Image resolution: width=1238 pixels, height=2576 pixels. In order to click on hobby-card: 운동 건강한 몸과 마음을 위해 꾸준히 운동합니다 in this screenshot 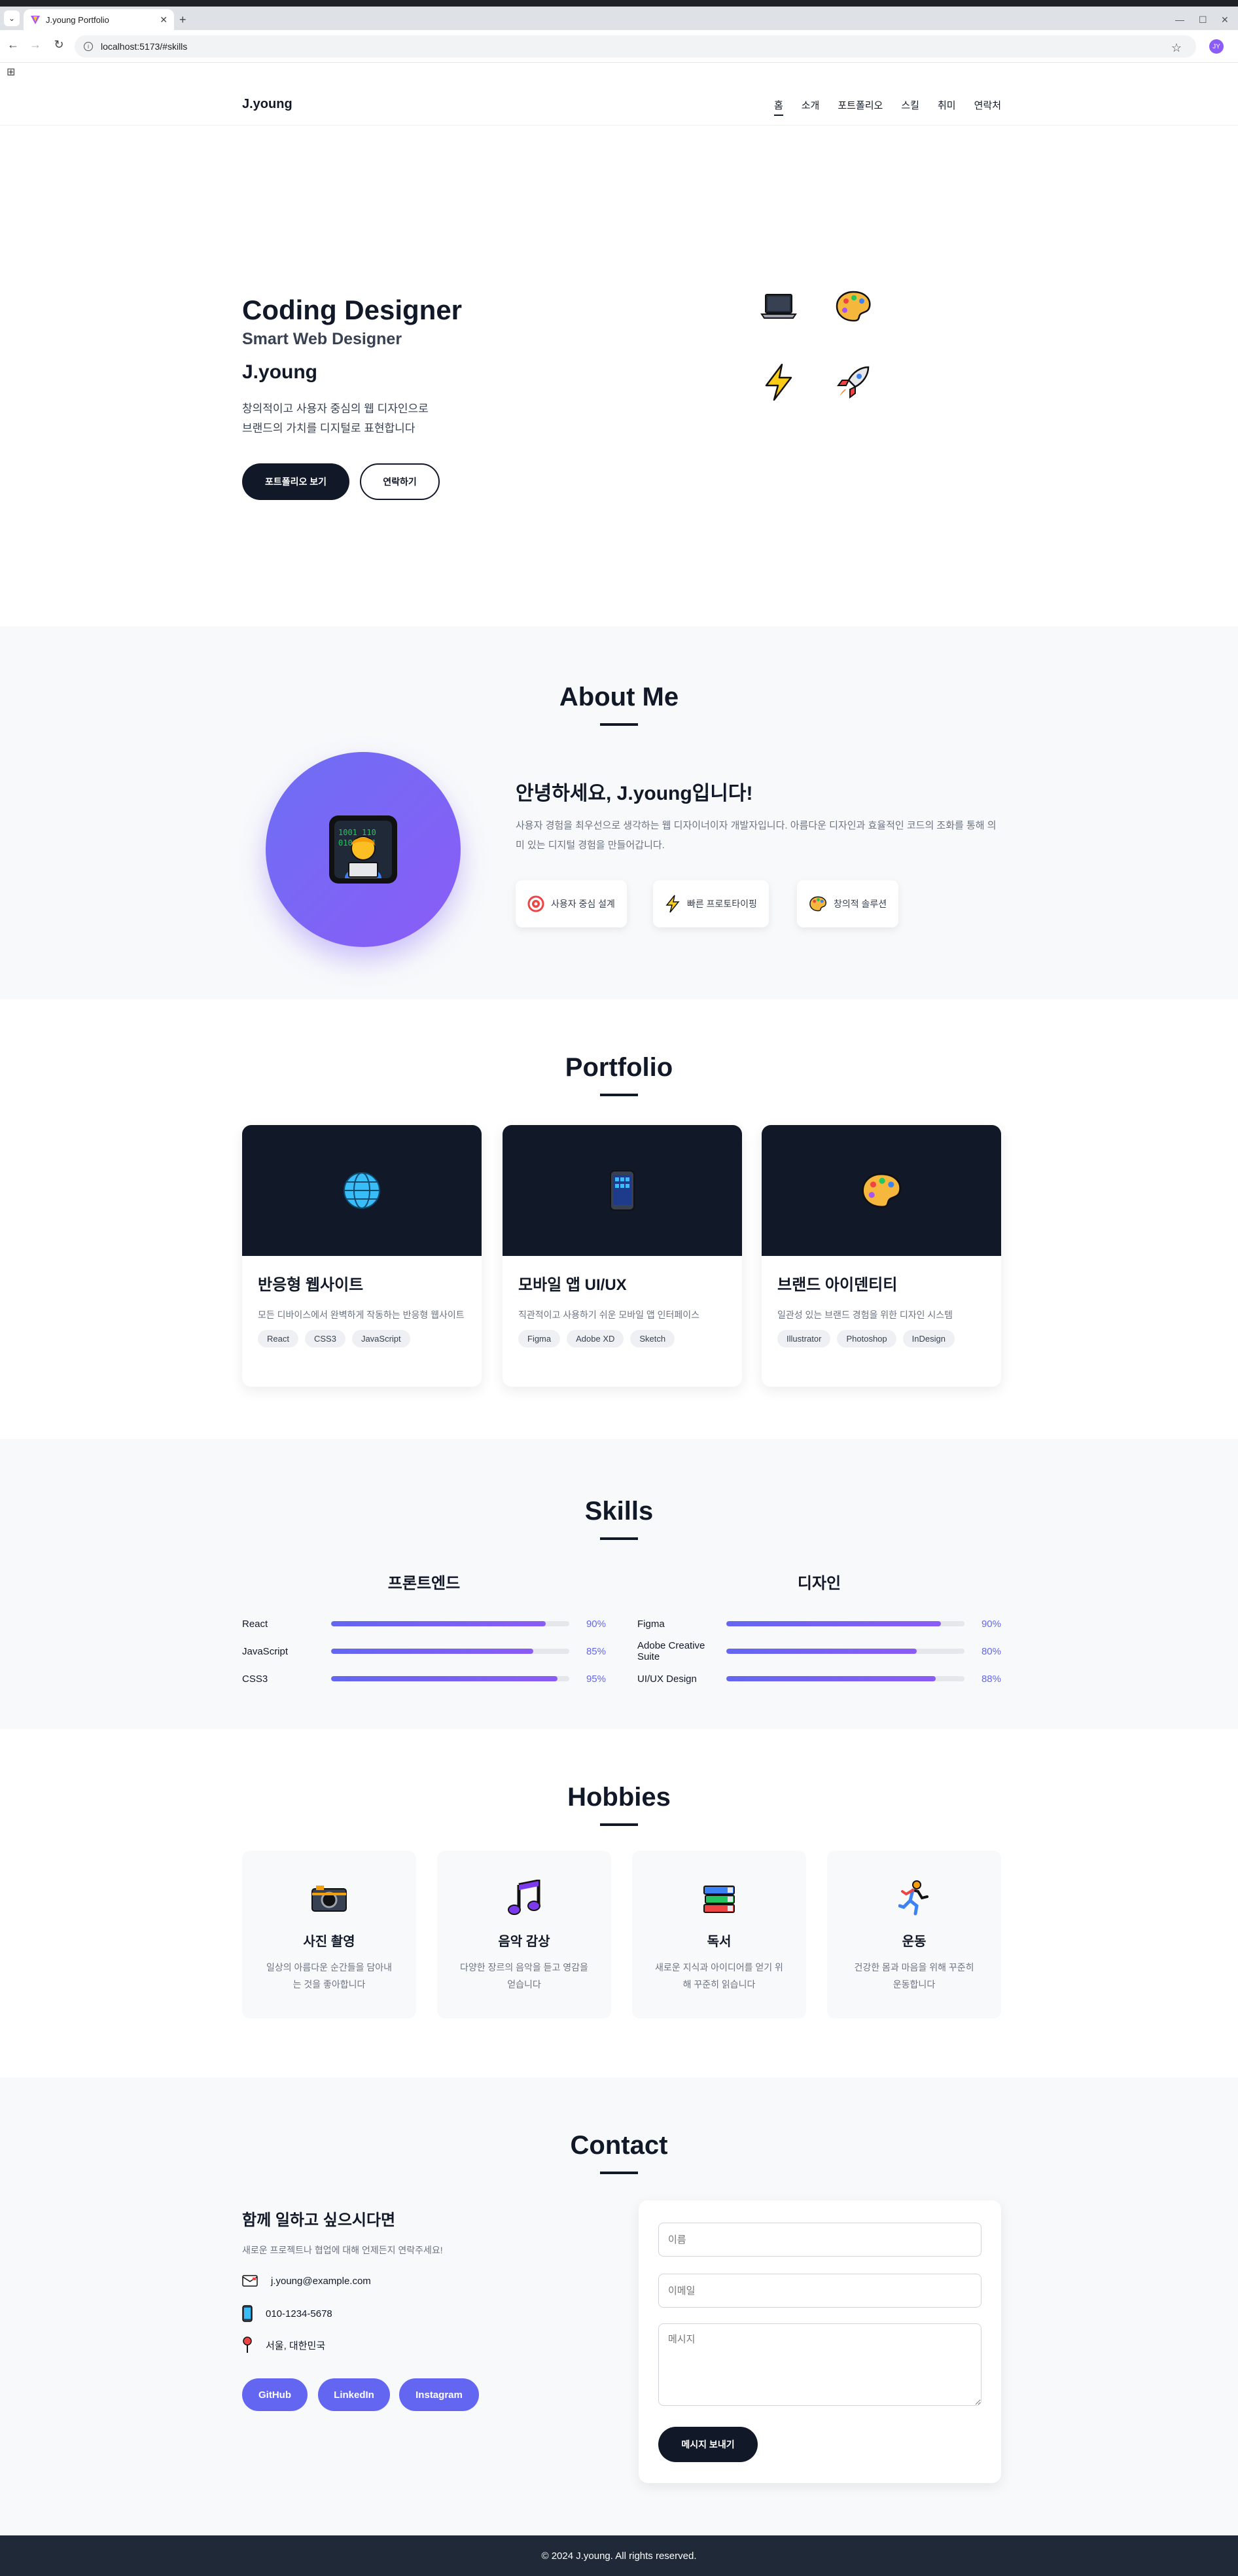, I will do `click(914, 1934)`.